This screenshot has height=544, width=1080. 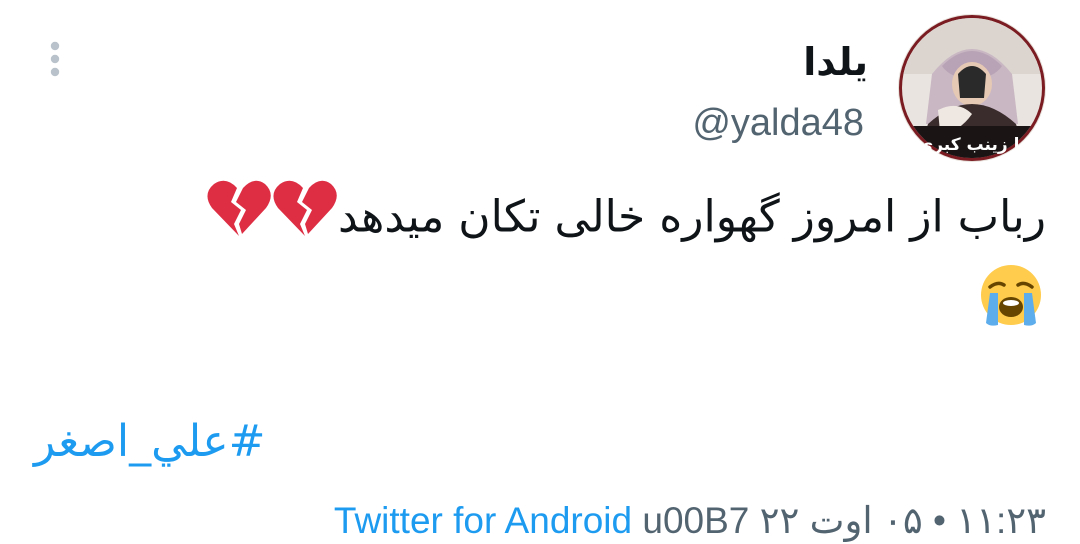 I want to click on avatar-caption: یا زینب کبری, so click(x=972, y=145).